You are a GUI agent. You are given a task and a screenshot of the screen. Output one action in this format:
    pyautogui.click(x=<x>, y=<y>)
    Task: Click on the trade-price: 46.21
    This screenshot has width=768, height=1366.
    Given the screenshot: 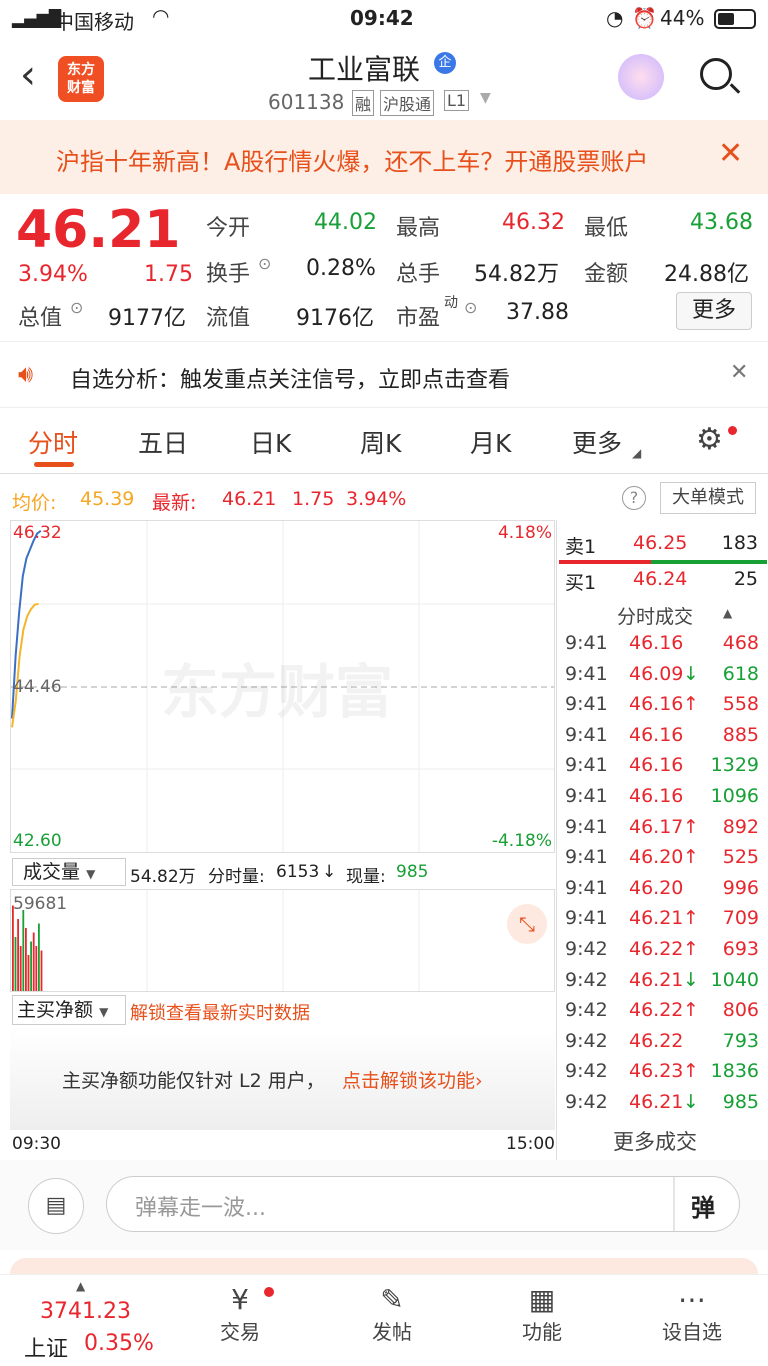 What is the action you would take?
    pyautogui.click(x=656, y=1102)
    